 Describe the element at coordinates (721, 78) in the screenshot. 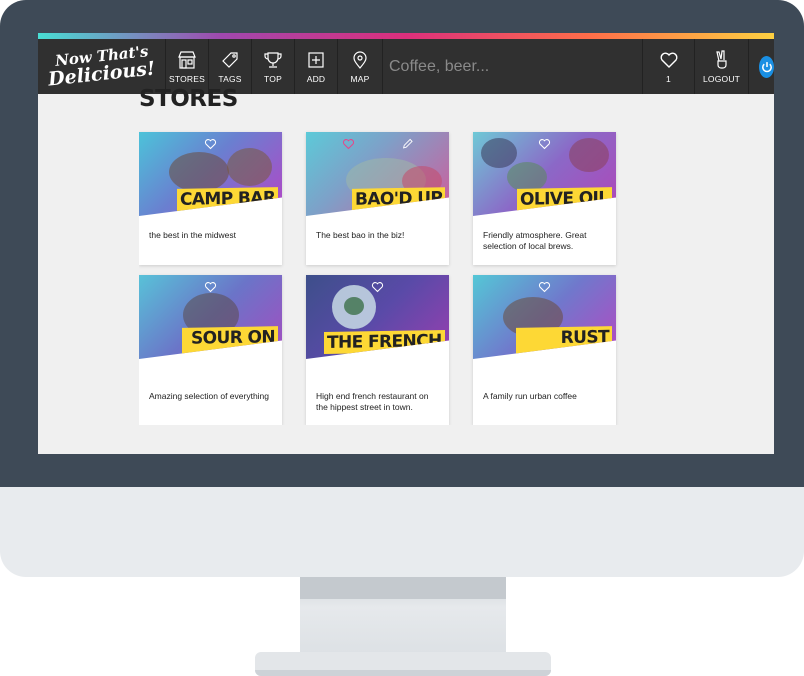

I see `logout-label: LOGOUT` at that location.